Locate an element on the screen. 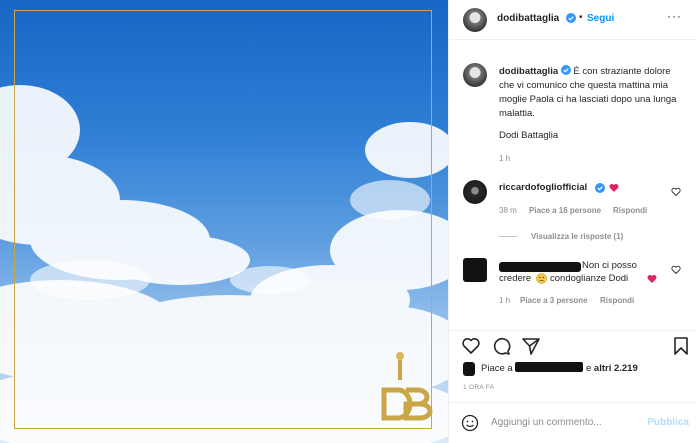 This screenshot has width=696, height=443. caption-signature: Dodi Battaglia is located at coordinates (529, 135).